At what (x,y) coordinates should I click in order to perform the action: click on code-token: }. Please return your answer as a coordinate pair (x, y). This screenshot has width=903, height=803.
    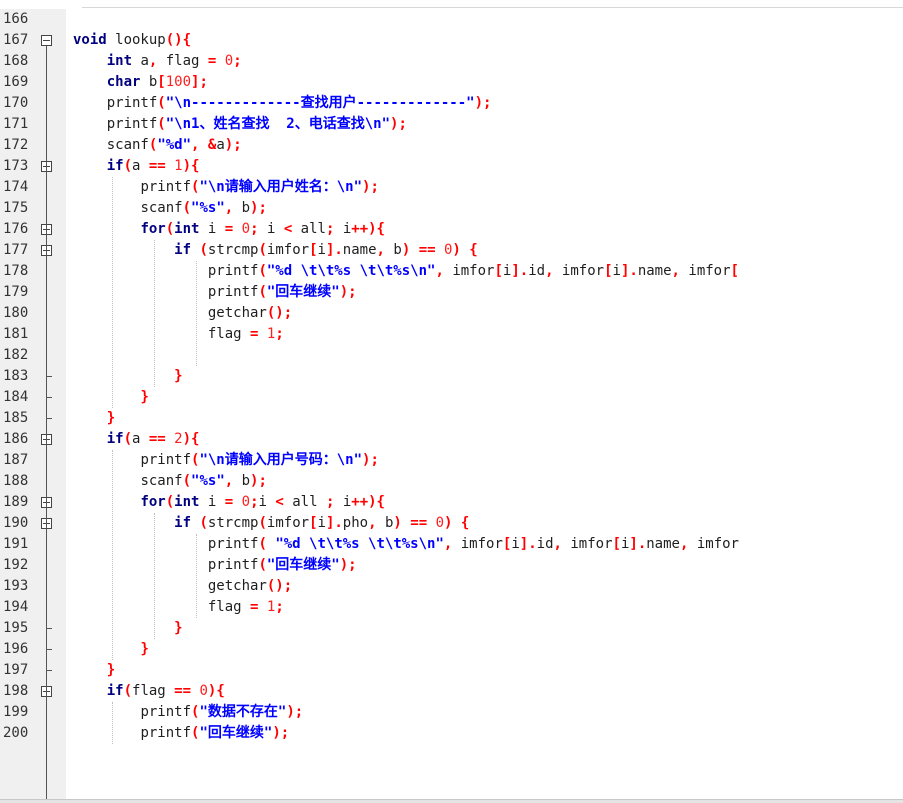
    Looking at the image, I should click on (144, 397).